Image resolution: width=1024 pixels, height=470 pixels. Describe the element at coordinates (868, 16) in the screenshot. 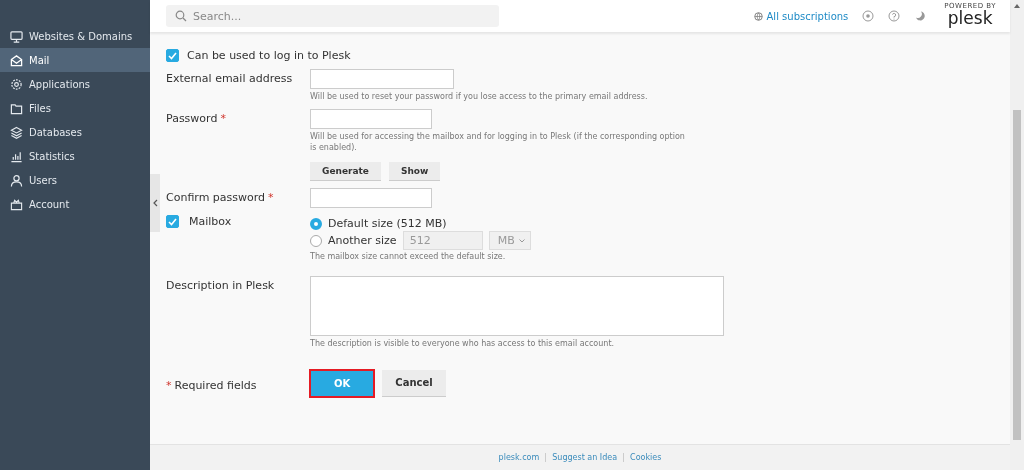

I see `ball-icon` at that location.